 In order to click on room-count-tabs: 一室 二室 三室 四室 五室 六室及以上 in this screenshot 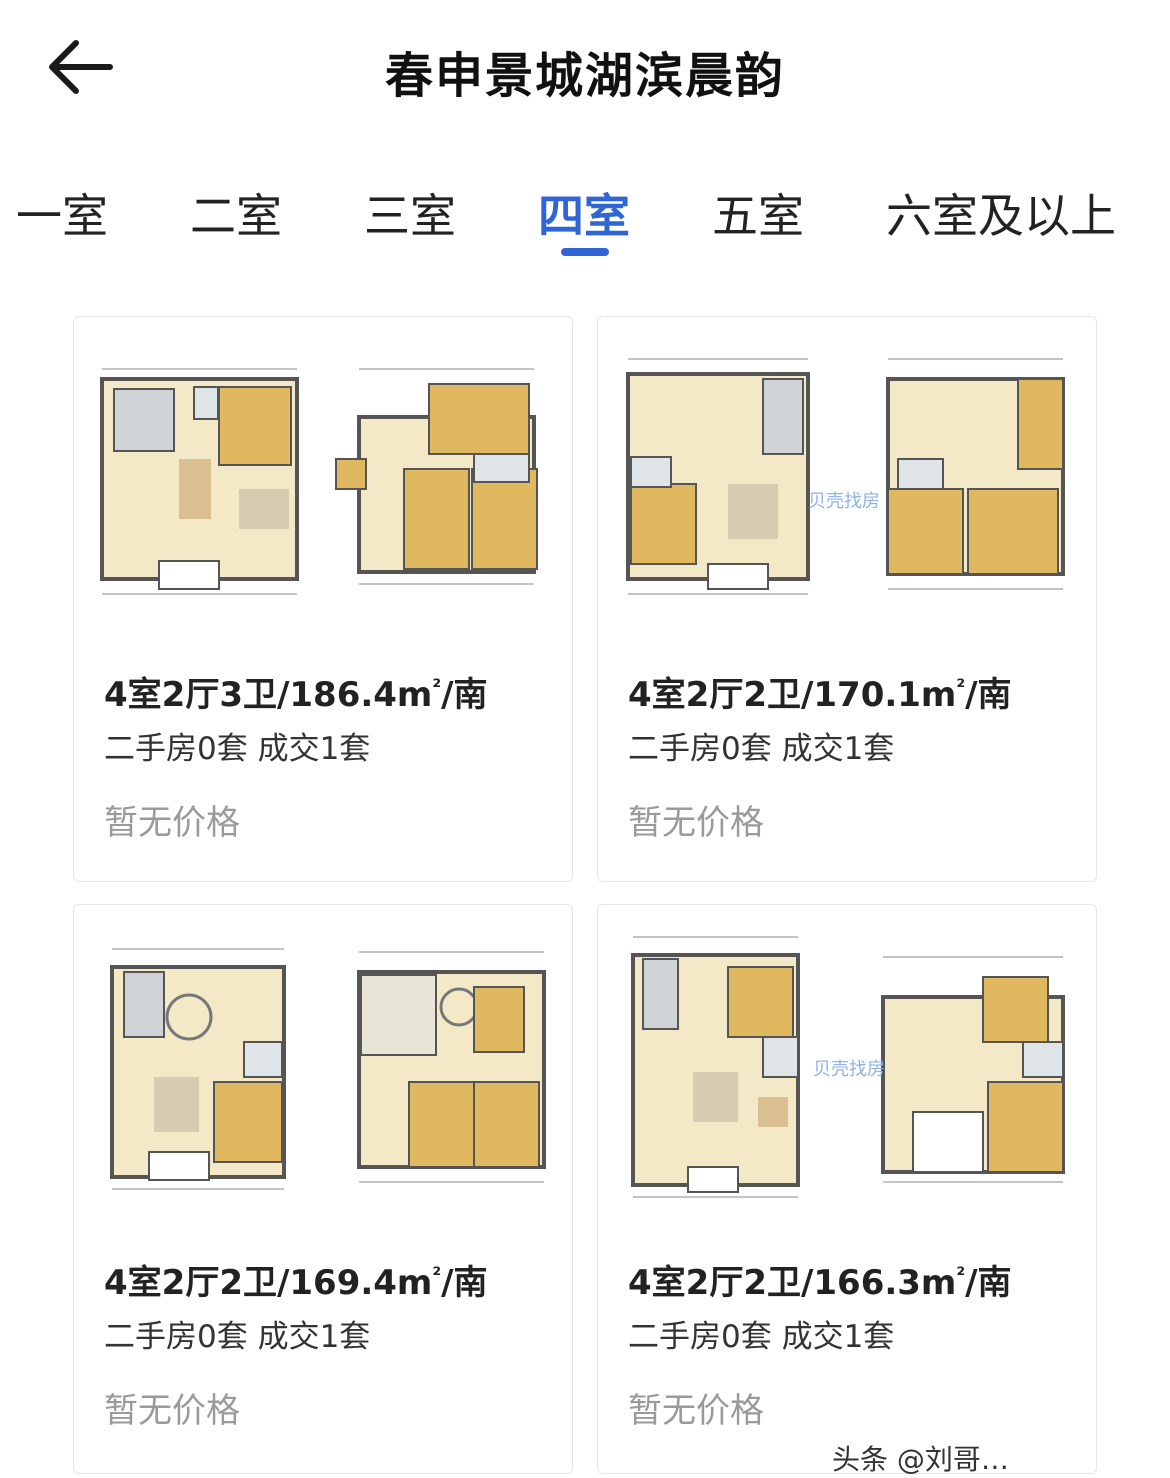, I will do `click(585, 225)`.